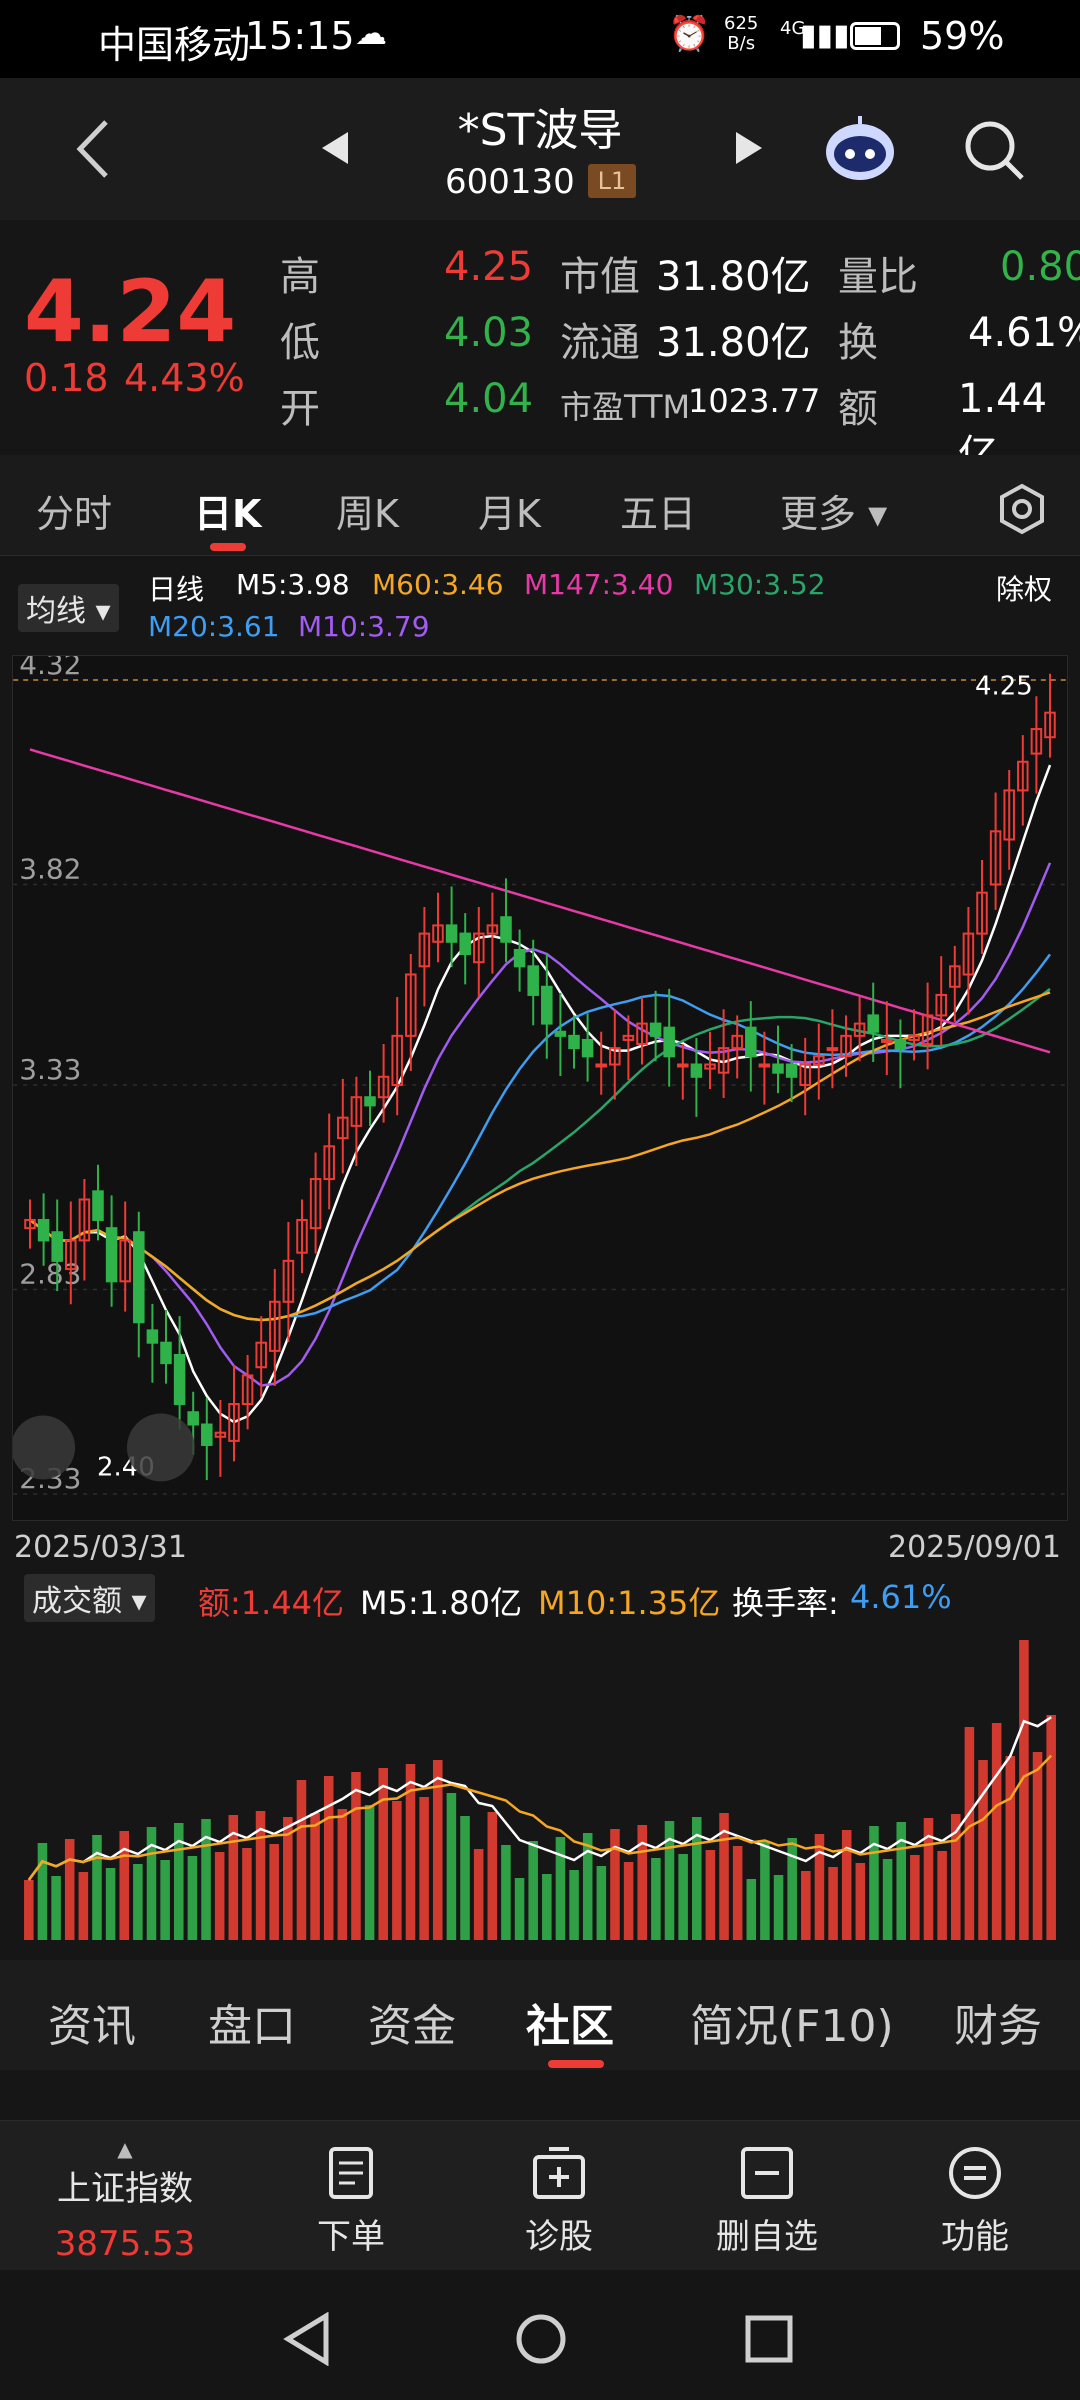  What do you see at coordinates (962, 36) in the screenshot?
I see `battery-level: 59%` at bounding box center [962, 36].